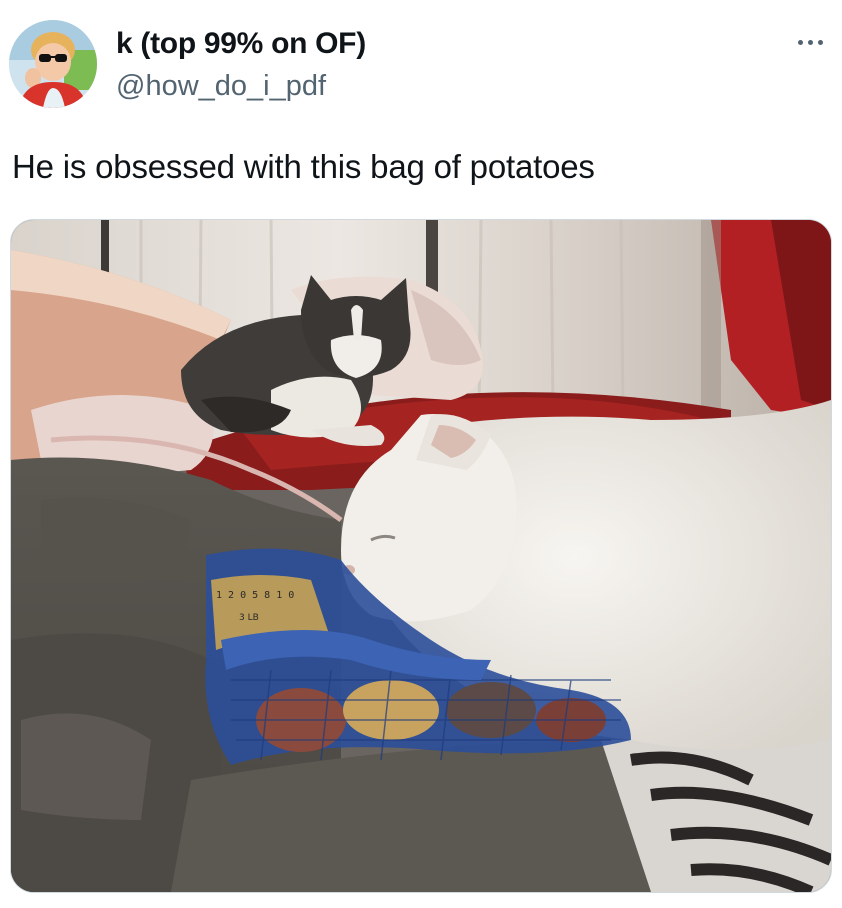 Image resolution: width=842 pixels, height=908 pixels. Describe the element at coordinates (800, 42) in the screenshot. I see `more-horizontal-icon` at that location.